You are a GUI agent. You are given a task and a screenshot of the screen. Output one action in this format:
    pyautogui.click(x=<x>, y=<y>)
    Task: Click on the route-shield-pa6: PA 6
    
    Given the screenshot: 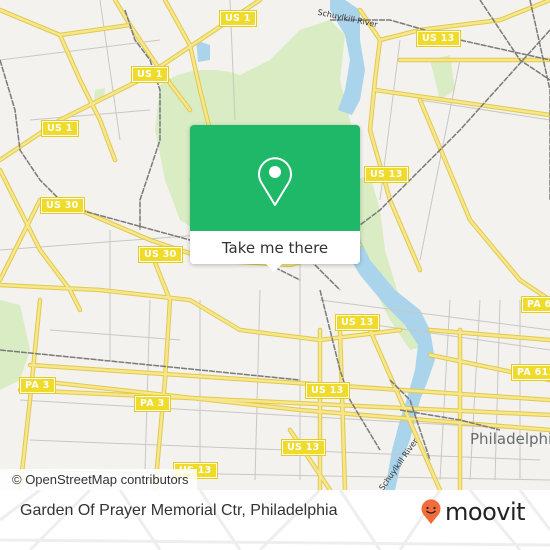 What is the action you would take?
    pyautogui.click(x=536, y=304)
    